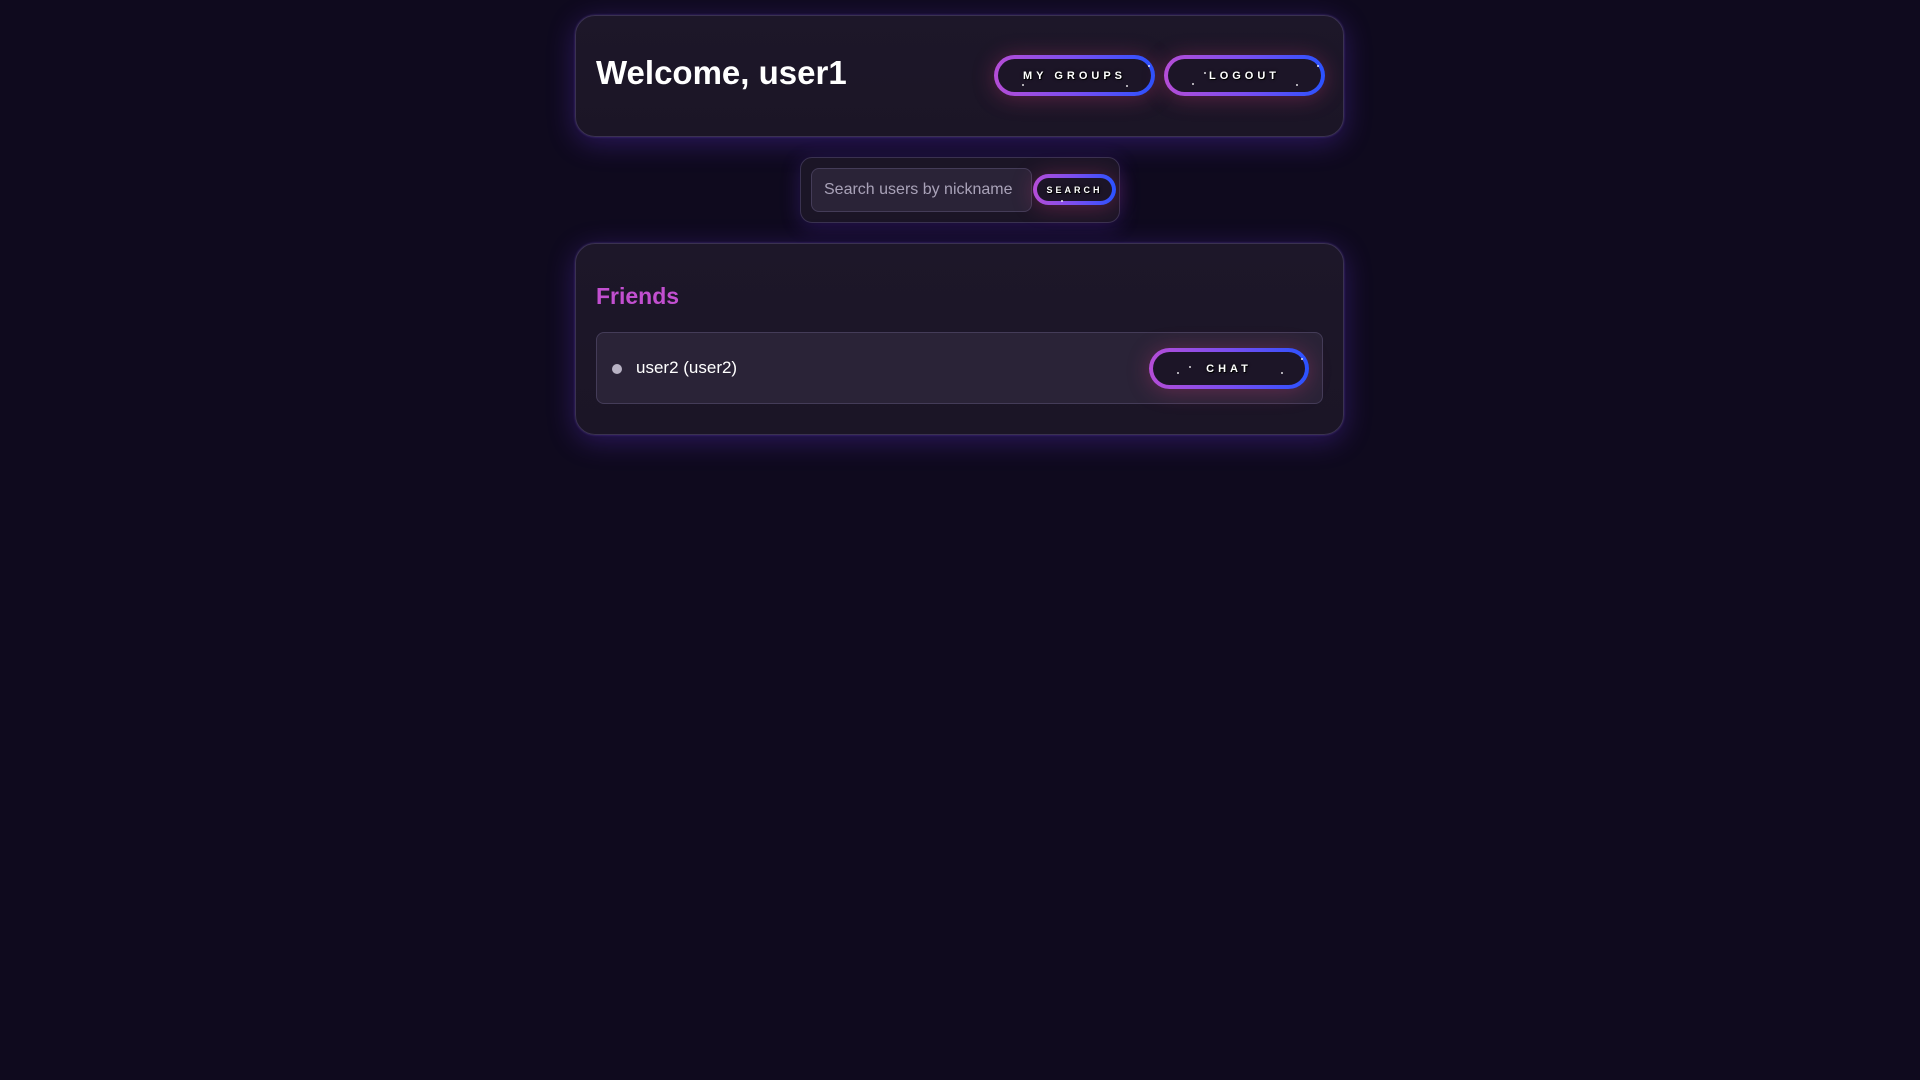 The width and height of the screenshot is (1920, 1080). I want to click on chat-button: CHAT, so click(1229, 368).